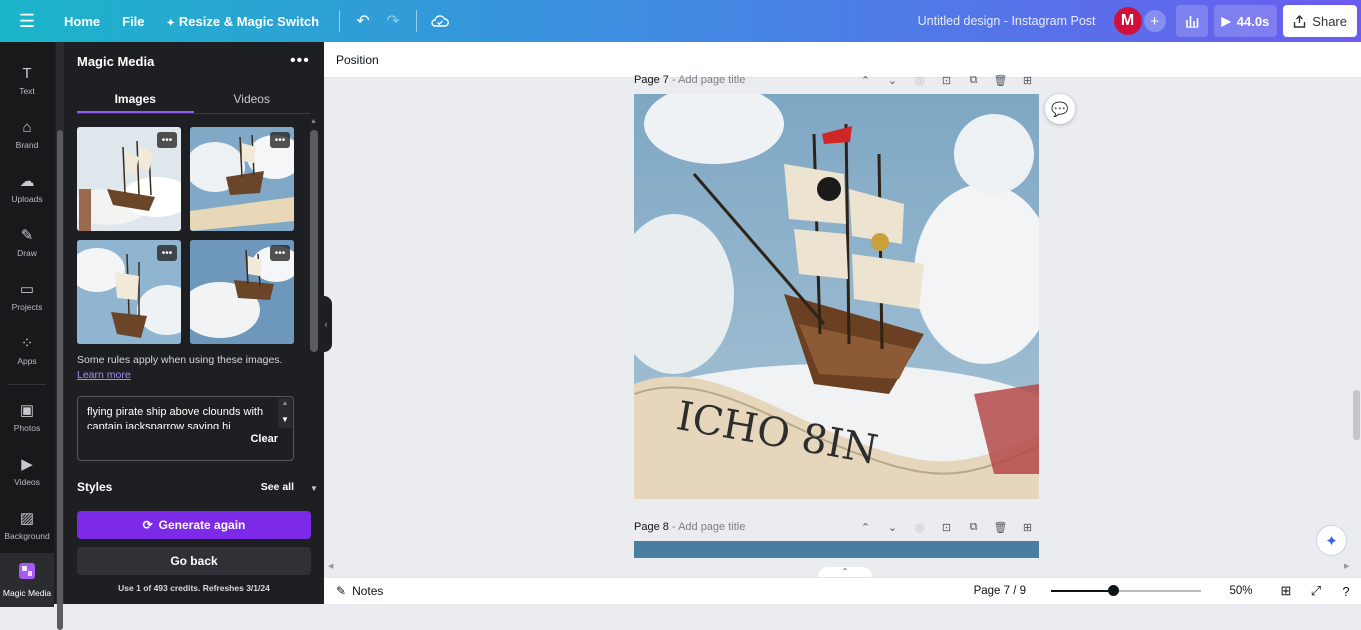  I want to click on collapse-panel-handle: ‹, so click(326, 324).